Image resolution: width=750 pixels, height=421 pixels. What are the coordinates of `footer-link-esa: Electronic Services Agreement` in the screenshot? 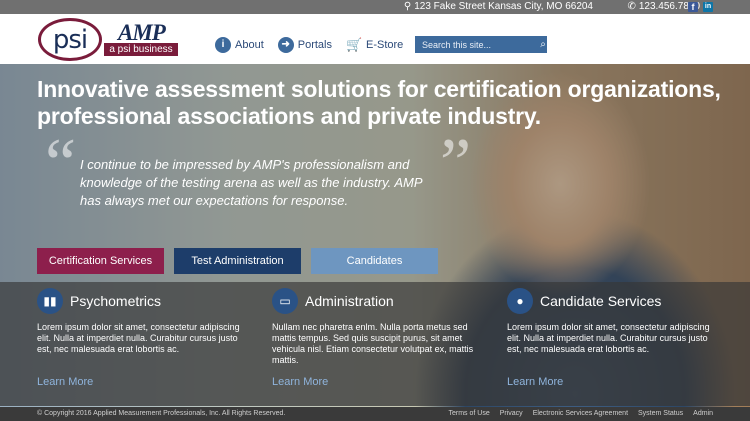 It's located at (580, 414).